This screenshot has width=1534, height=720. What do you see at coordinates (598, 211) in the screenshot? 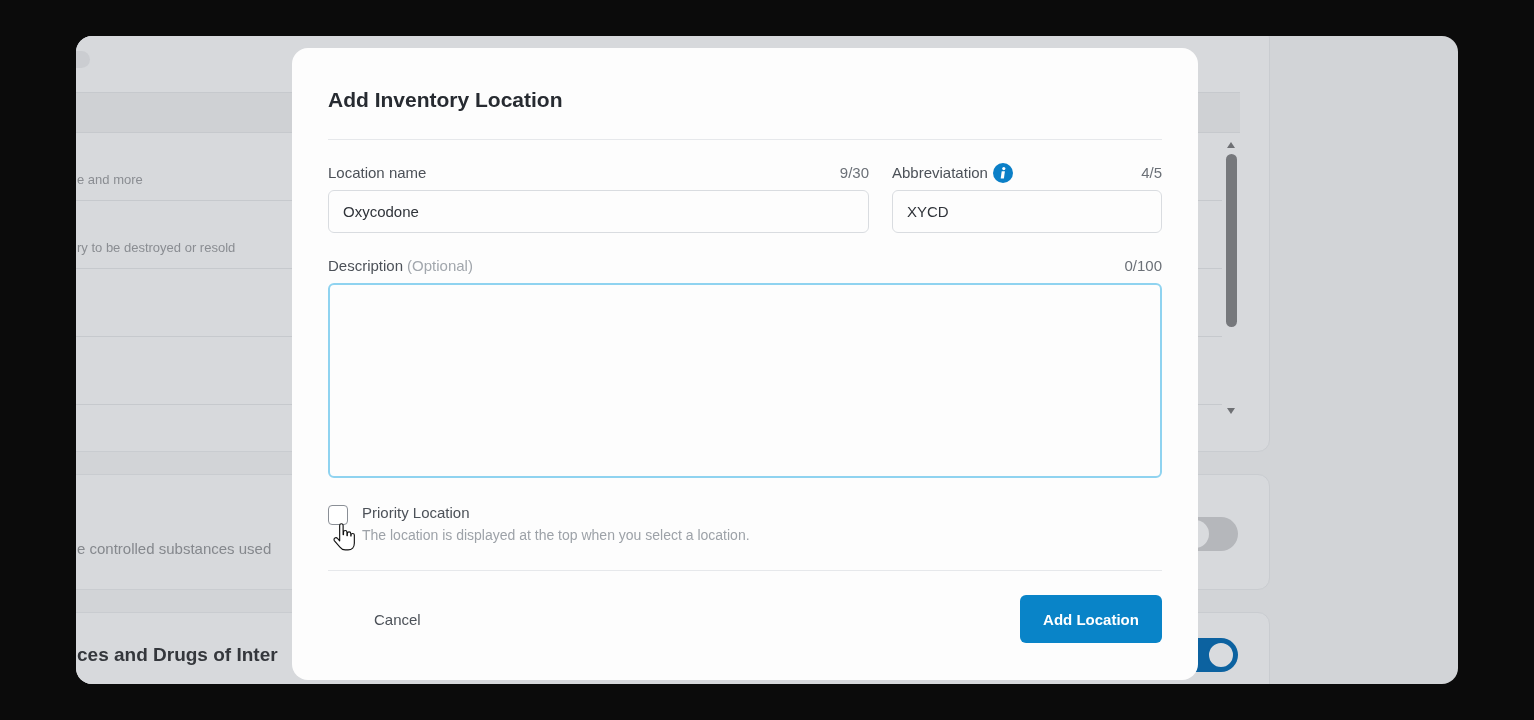
I see `text-field: Oxycodone` at bounding box center [598, 211].